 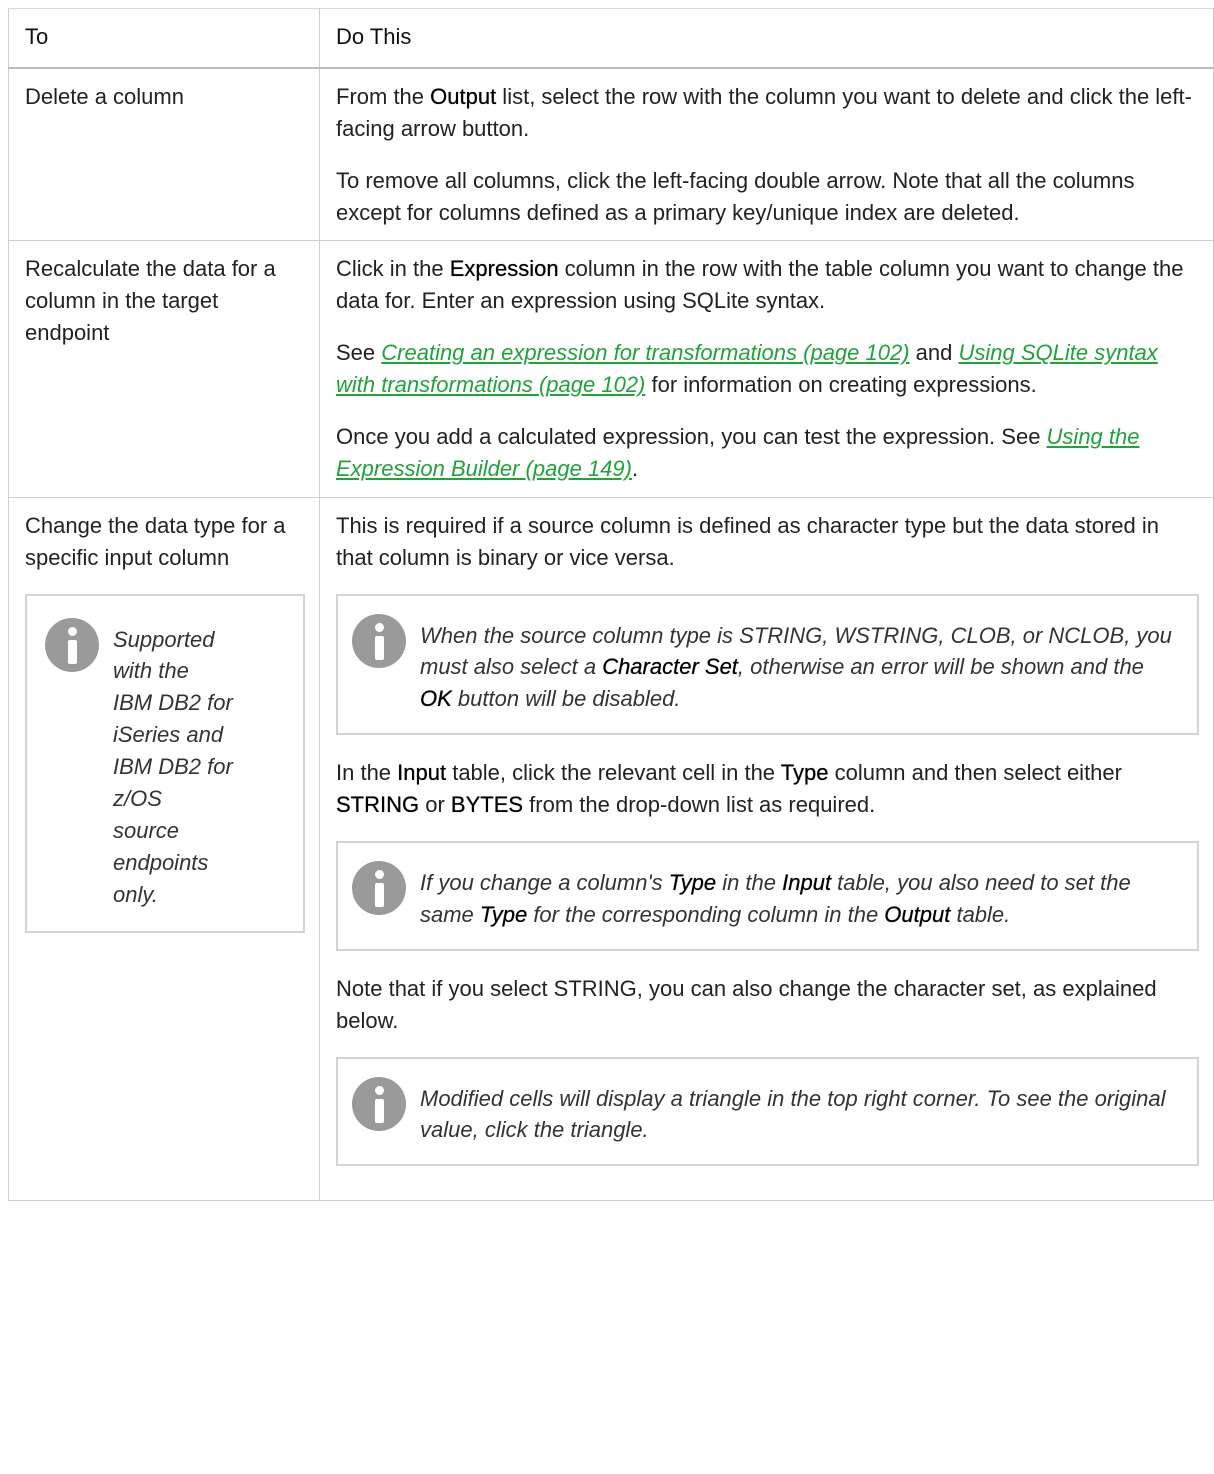 What do you see at coordinates (435, 805) in the screenshot?
I see `text: or` at bounding box center [435, 805].